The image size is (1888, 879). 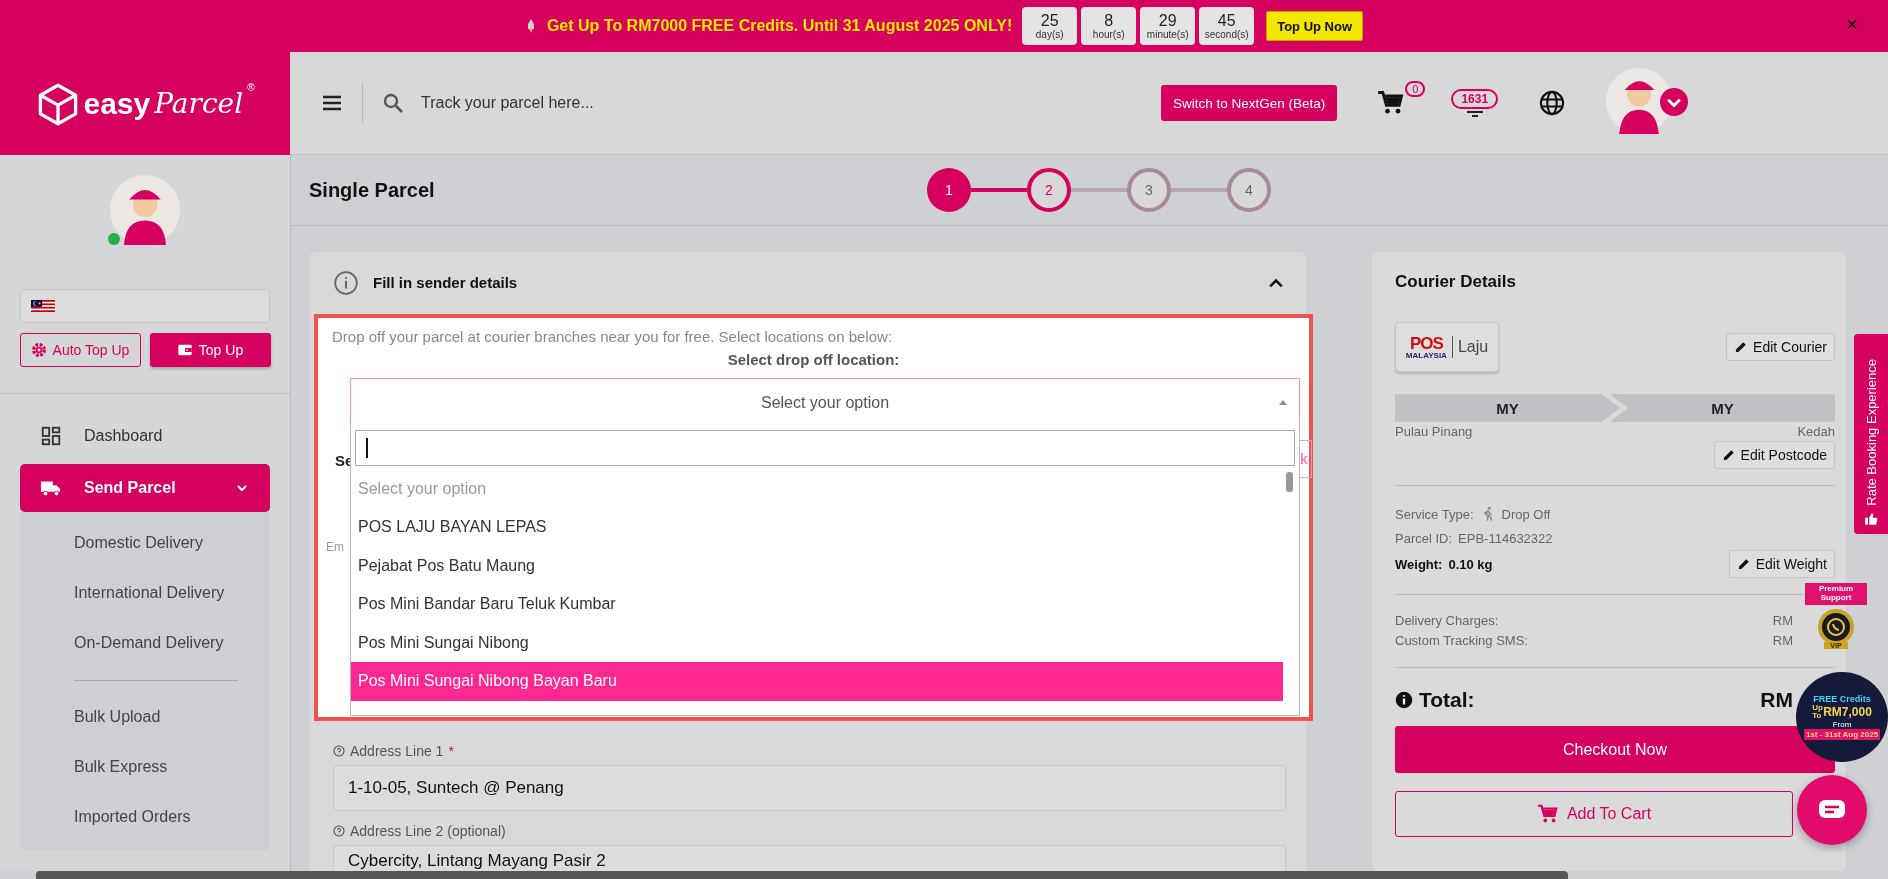 What do you see at coordinates (809, 858) in the screenshot?
I see `address-input: Cybercity, Lintang Mayang Pasir 2` at bounding box center [809, 858].